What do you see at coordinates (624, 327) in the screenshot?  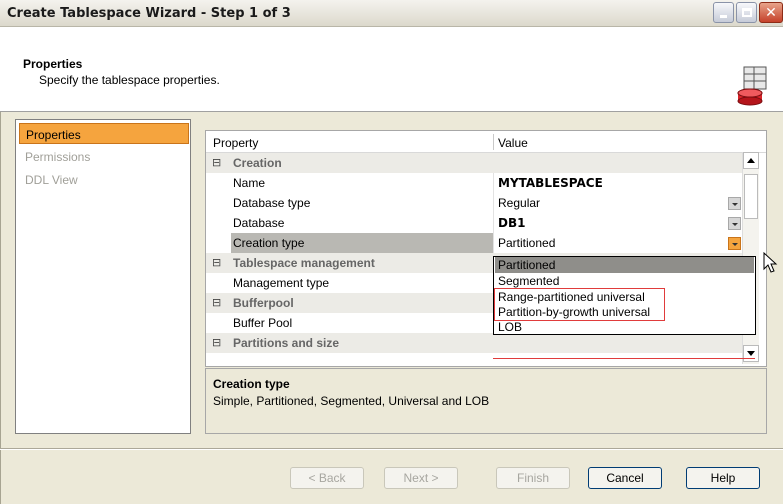 I see `dropdown-option-lob: LOB` at bounding box center [624, 327].